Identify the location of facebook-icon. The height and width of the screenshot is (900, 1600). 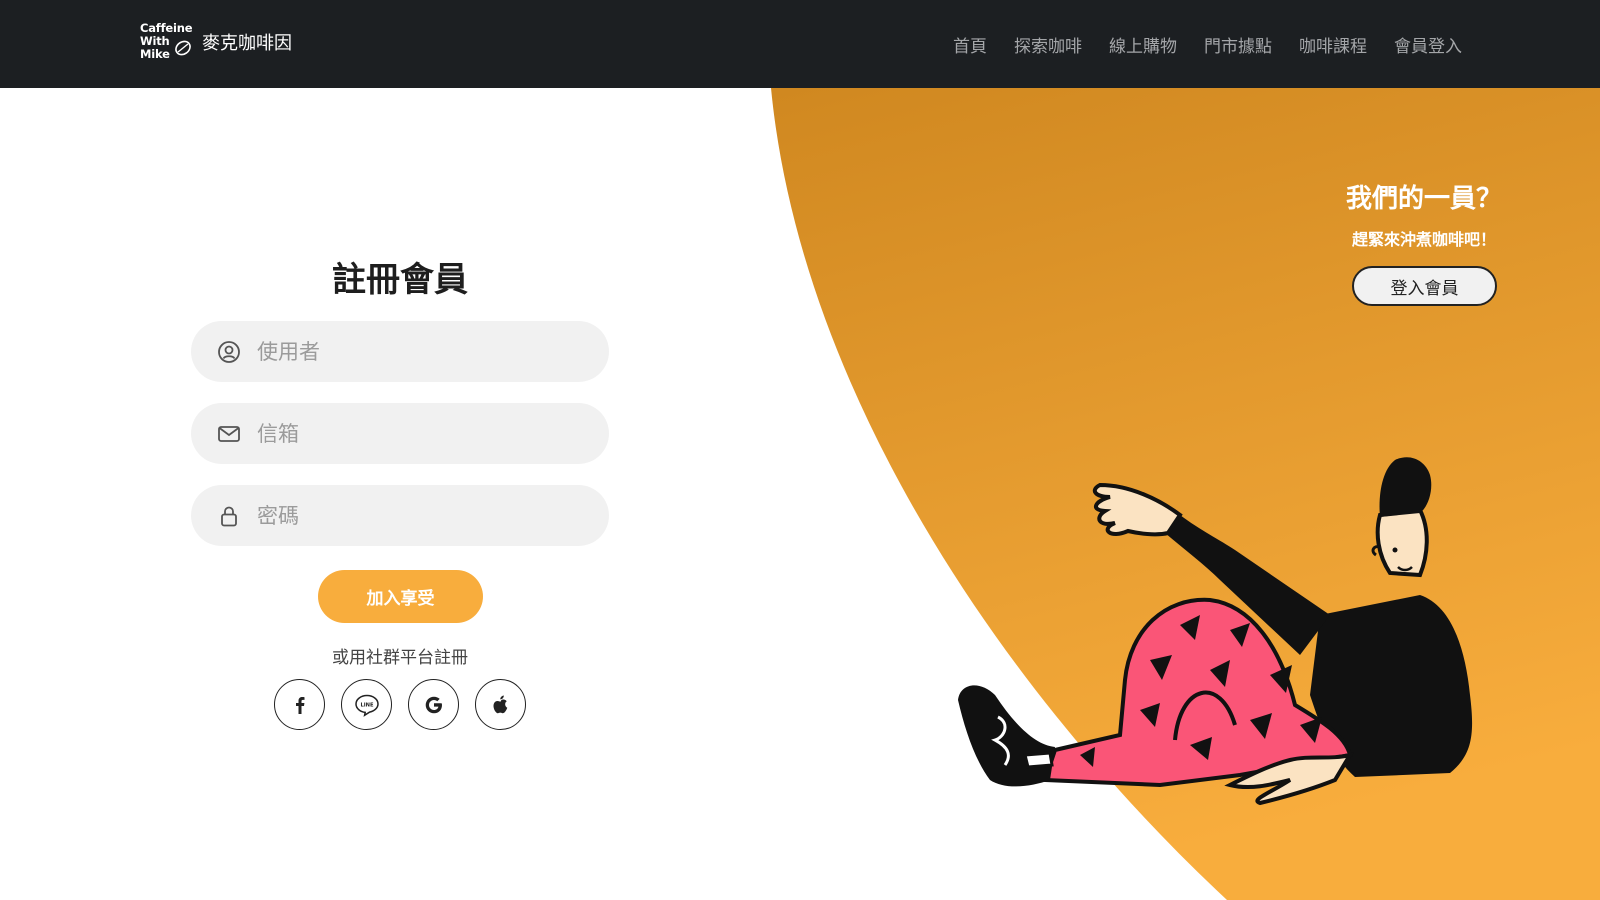
(299, 705).